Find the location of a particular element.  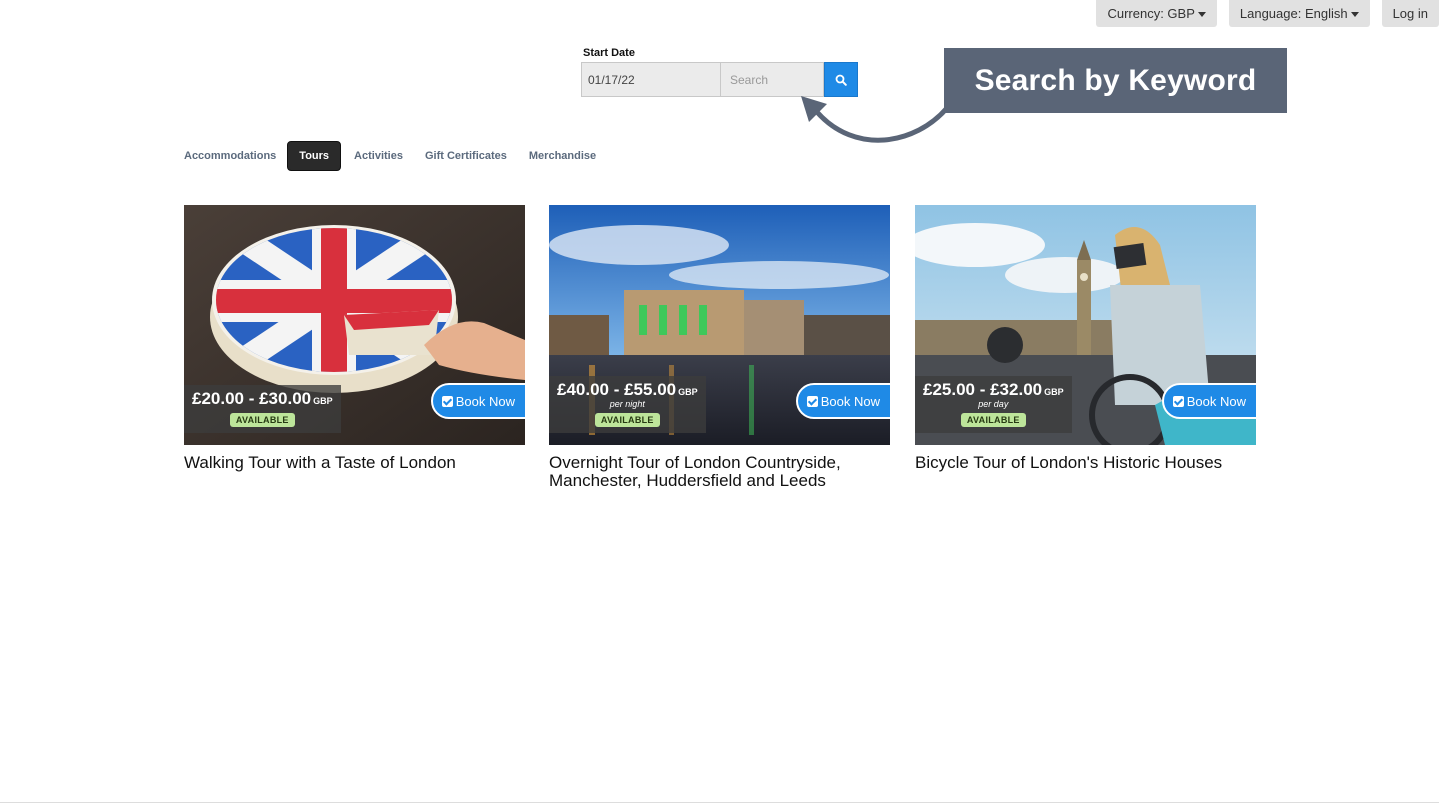

language-label: Language: English is located at coordinates (1293, 13).